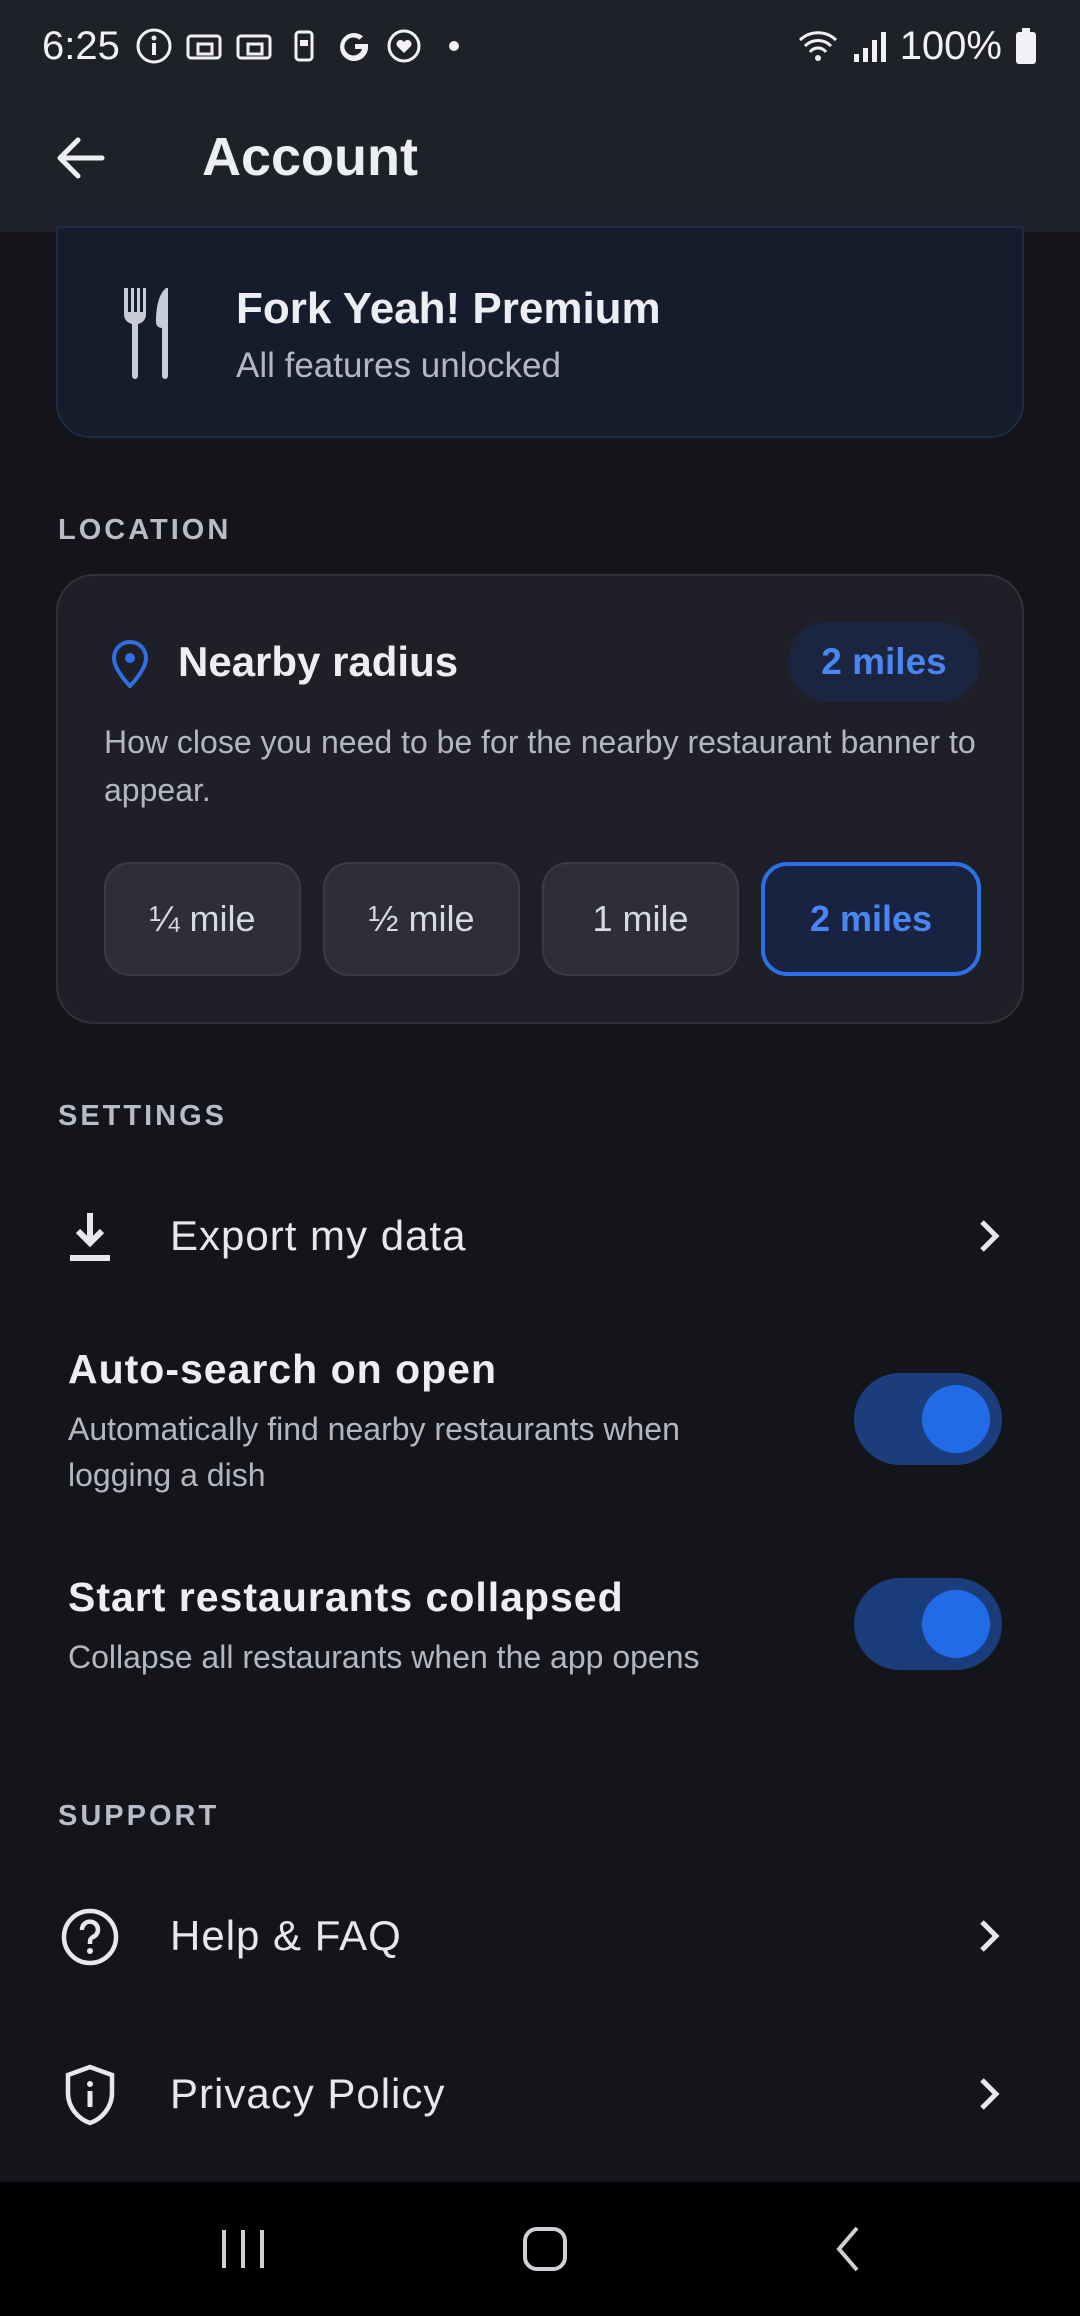 This screenshot has width=1080, height=2316. What do you see at coordinates (146, 333) in the screenshot?
I see `fork-knife-icon` at bounding box center [146, 333].